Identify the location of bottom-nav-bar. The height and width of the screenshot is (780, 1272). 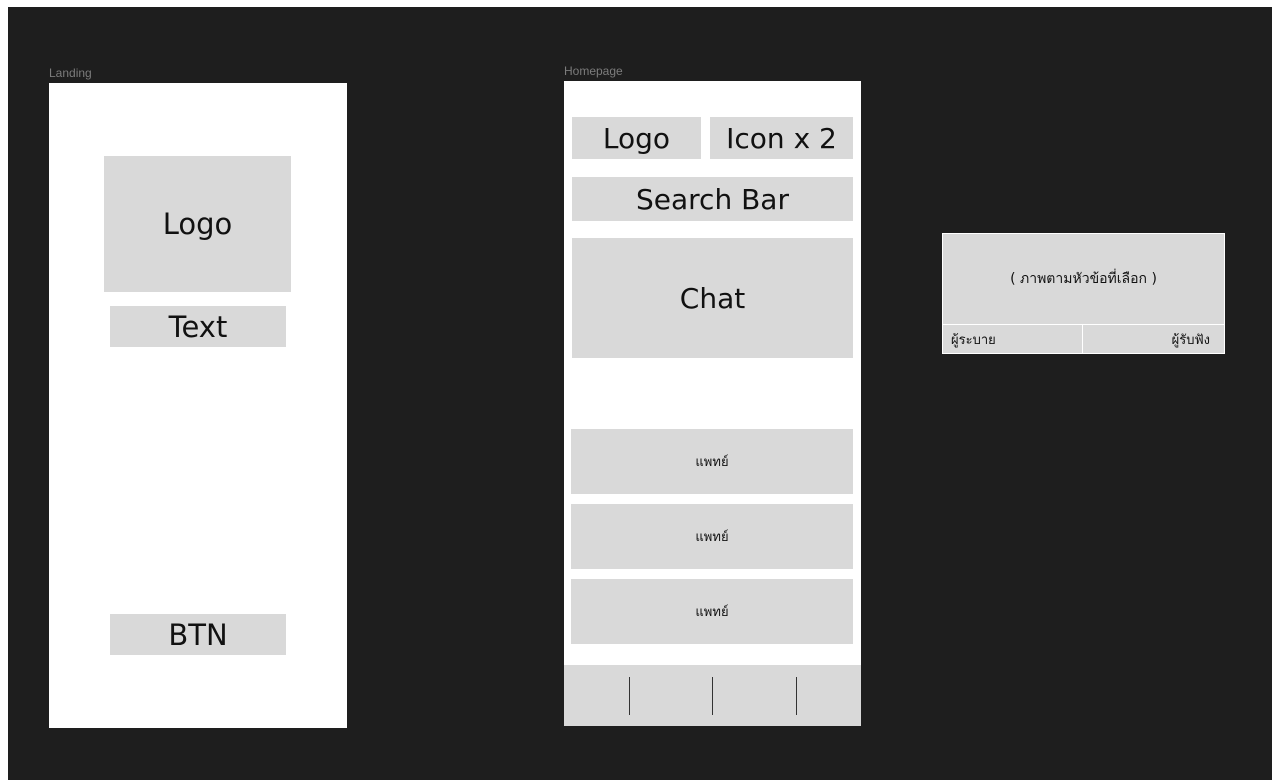
(712, 695).